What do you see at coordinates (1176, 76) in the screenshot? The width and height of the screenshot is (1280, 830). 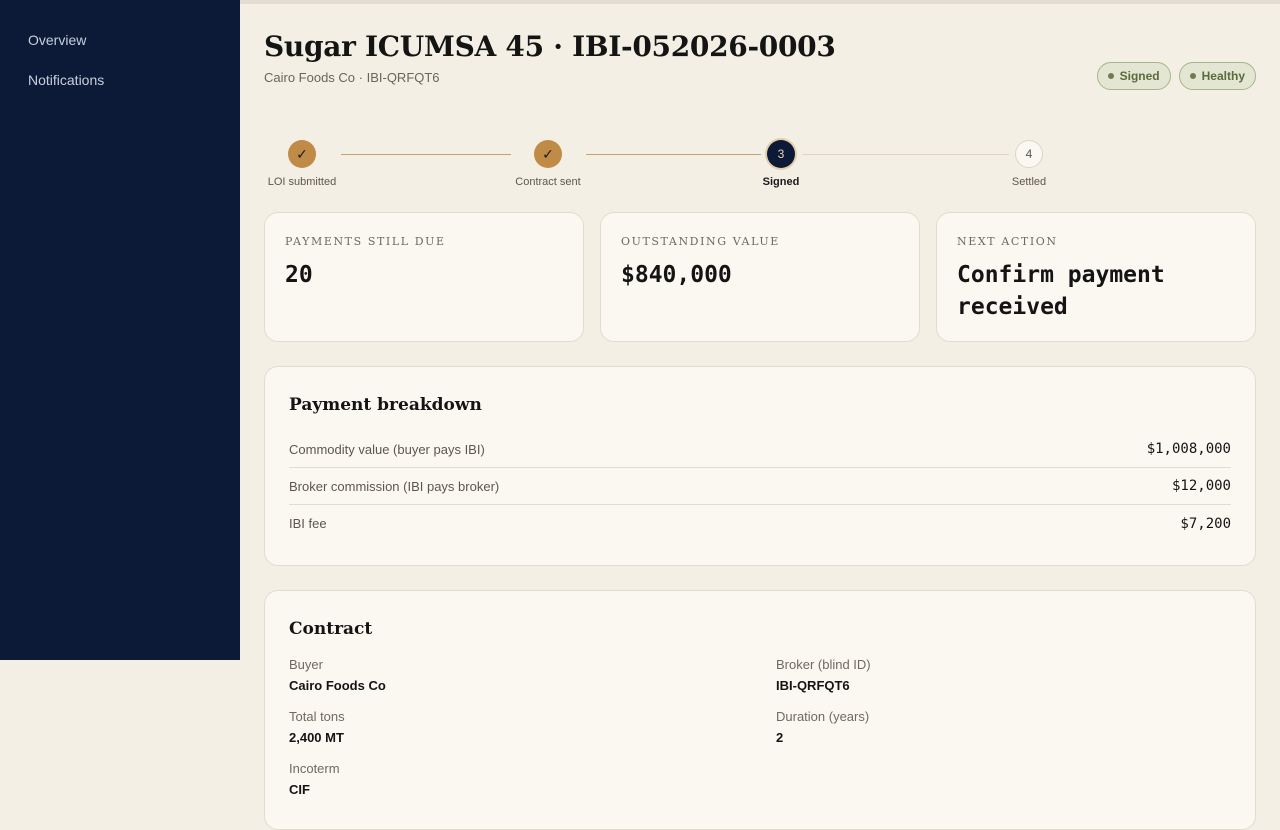 I see `status-badges: Signed Healthy` at bounding box center [1176, 76].